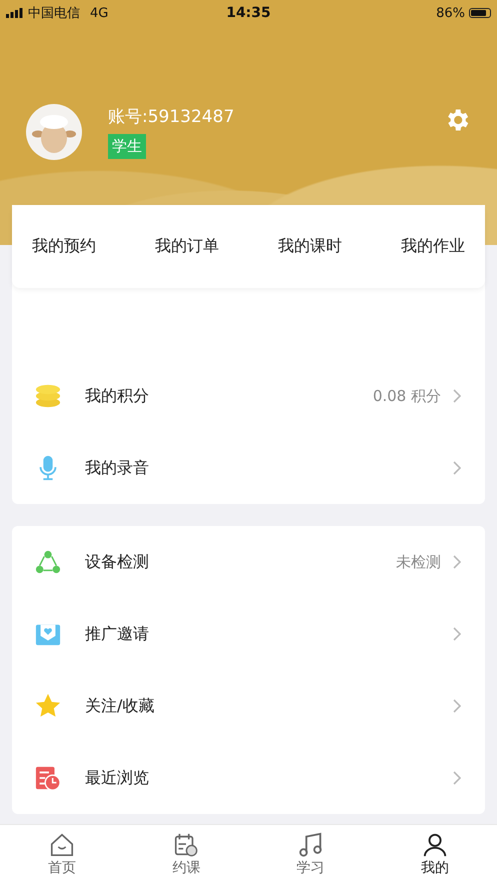  What do you see at coordinates (248, 396) in the screenshot?
I see `menu-item: 我的积分 0.08 积分` at bounding box center [248, 396].